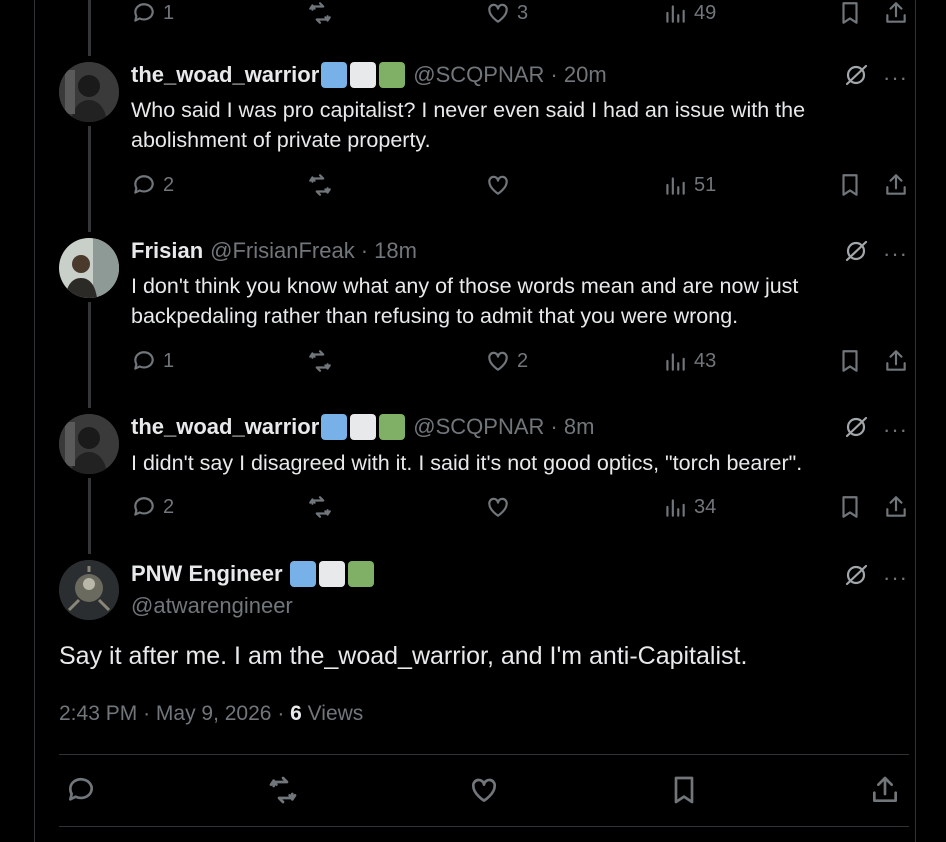 This screenshot has height=842, width=946. Describe the element at coordinates (302, 574) in the screenshot. I see `badge-blue` at that location.